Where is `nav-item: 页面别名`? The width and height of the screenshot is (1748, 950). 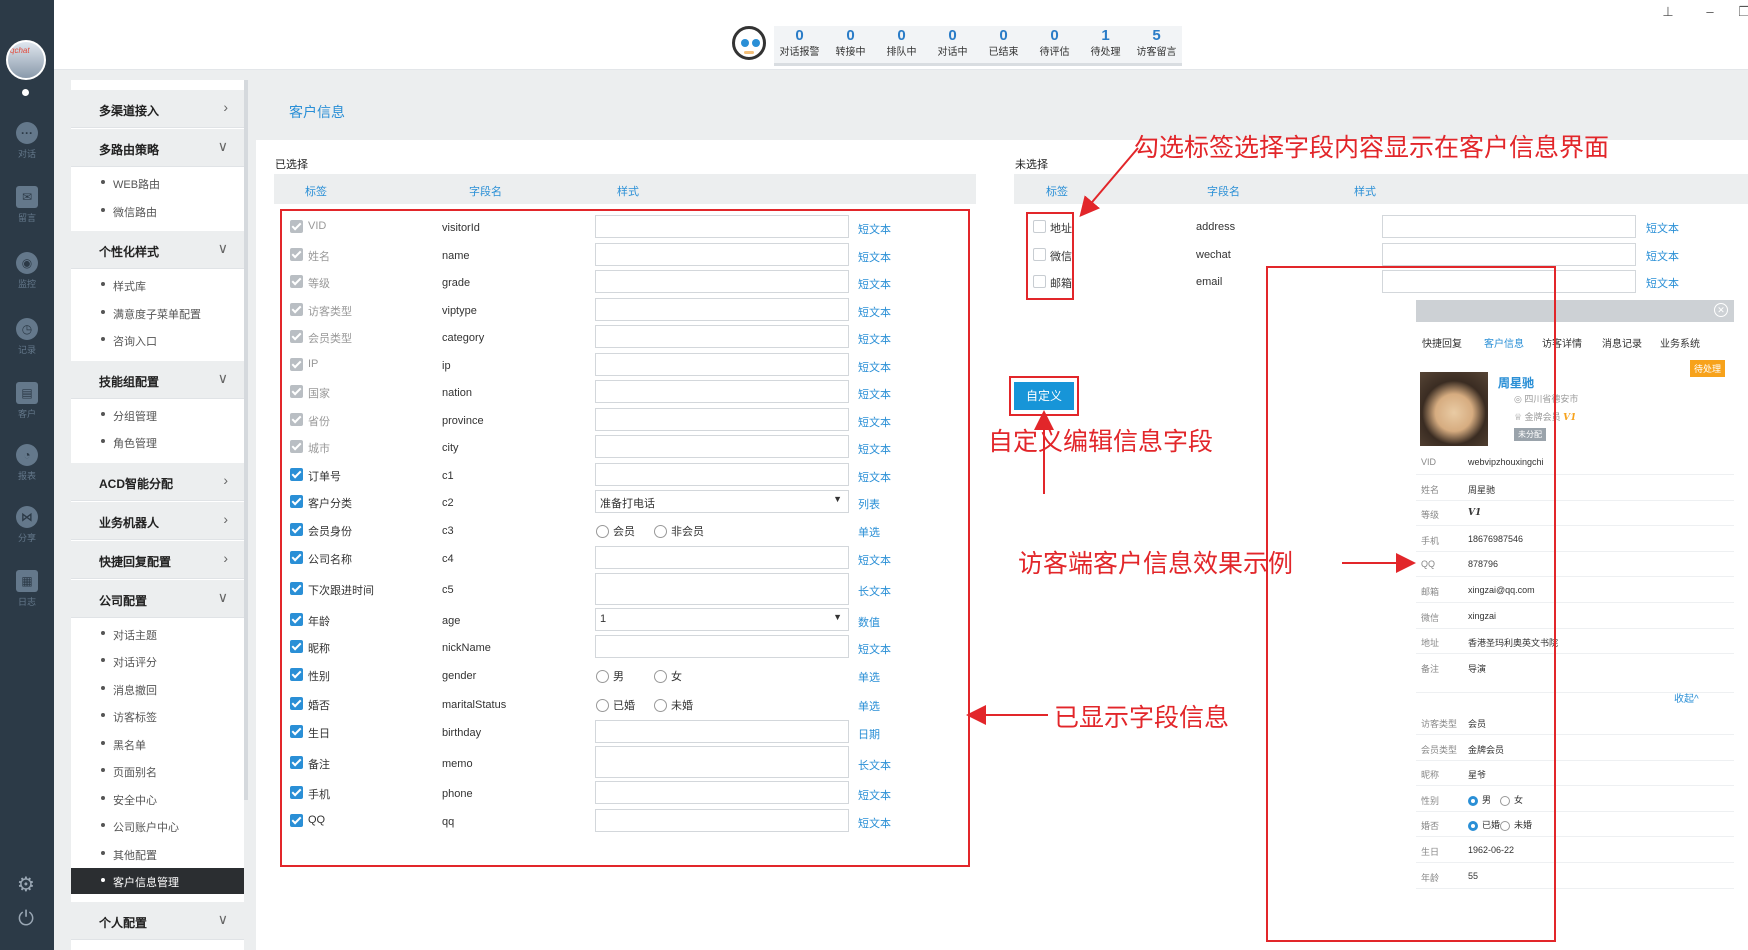 nav-item: 页面别名 is located at coordinates (157, 771).